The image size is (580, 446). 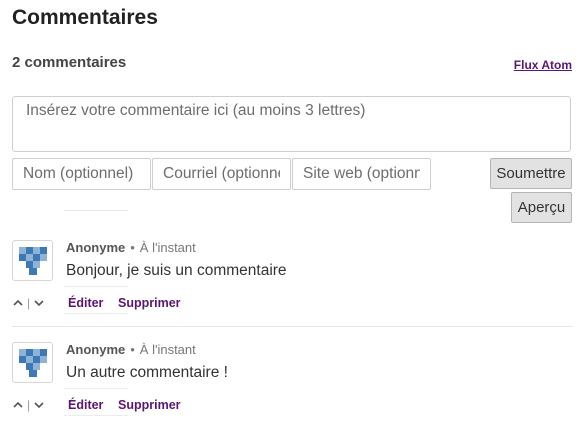 I want to click on preview-button: Aperçu, so click(x=541, y=207).